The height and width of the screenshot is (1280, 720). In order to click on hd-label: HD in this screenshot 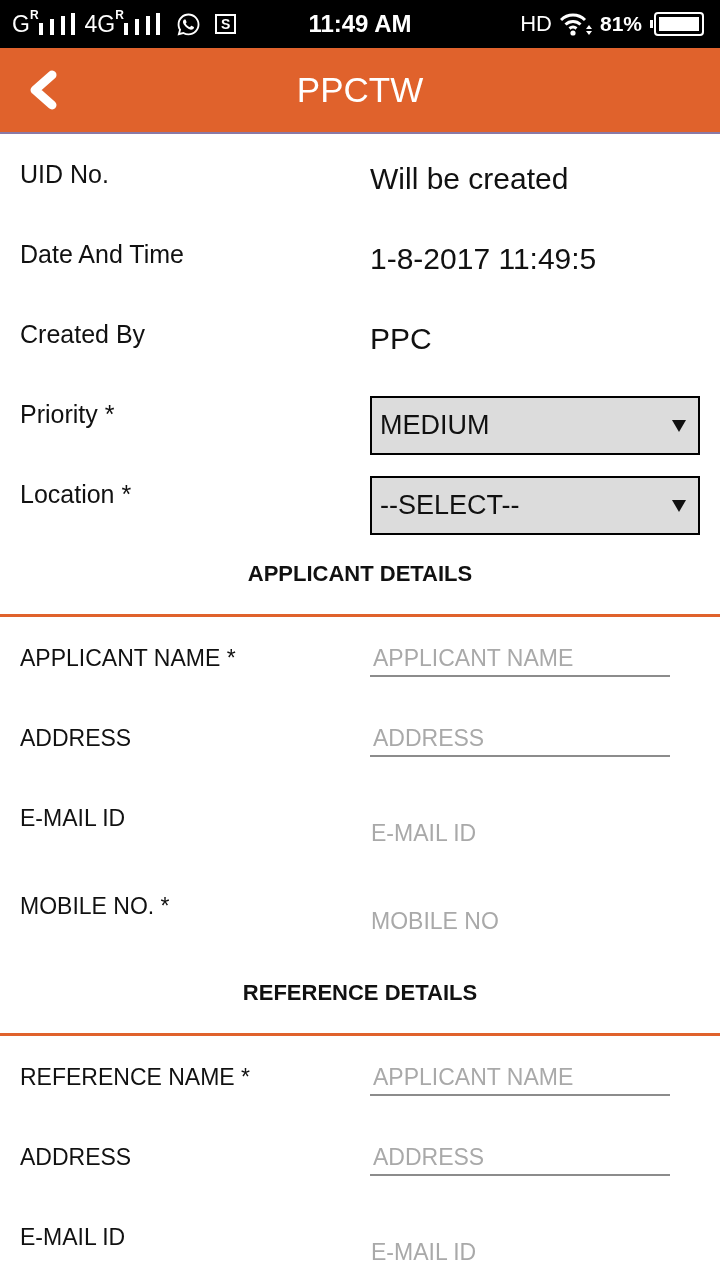, I will do `click(536, 24)`.